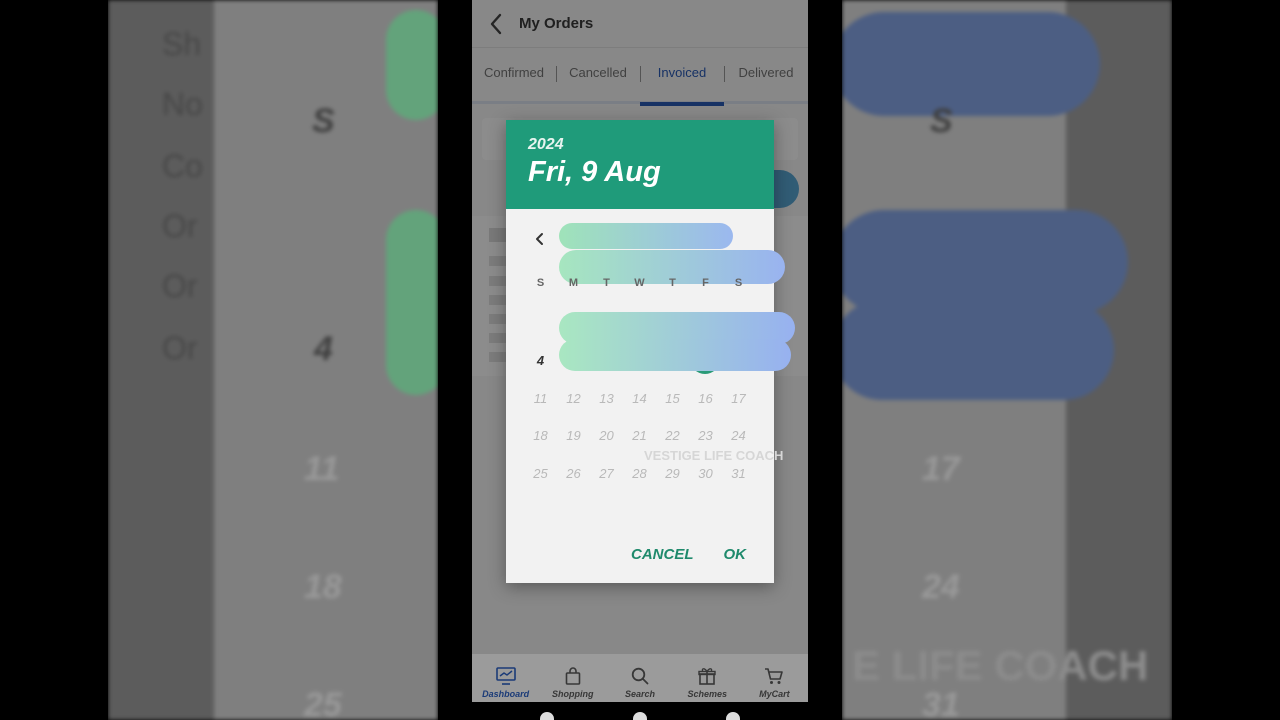 The image size is (1280, 720). I want to click on shopping-bag-icon, so click(573, 676).